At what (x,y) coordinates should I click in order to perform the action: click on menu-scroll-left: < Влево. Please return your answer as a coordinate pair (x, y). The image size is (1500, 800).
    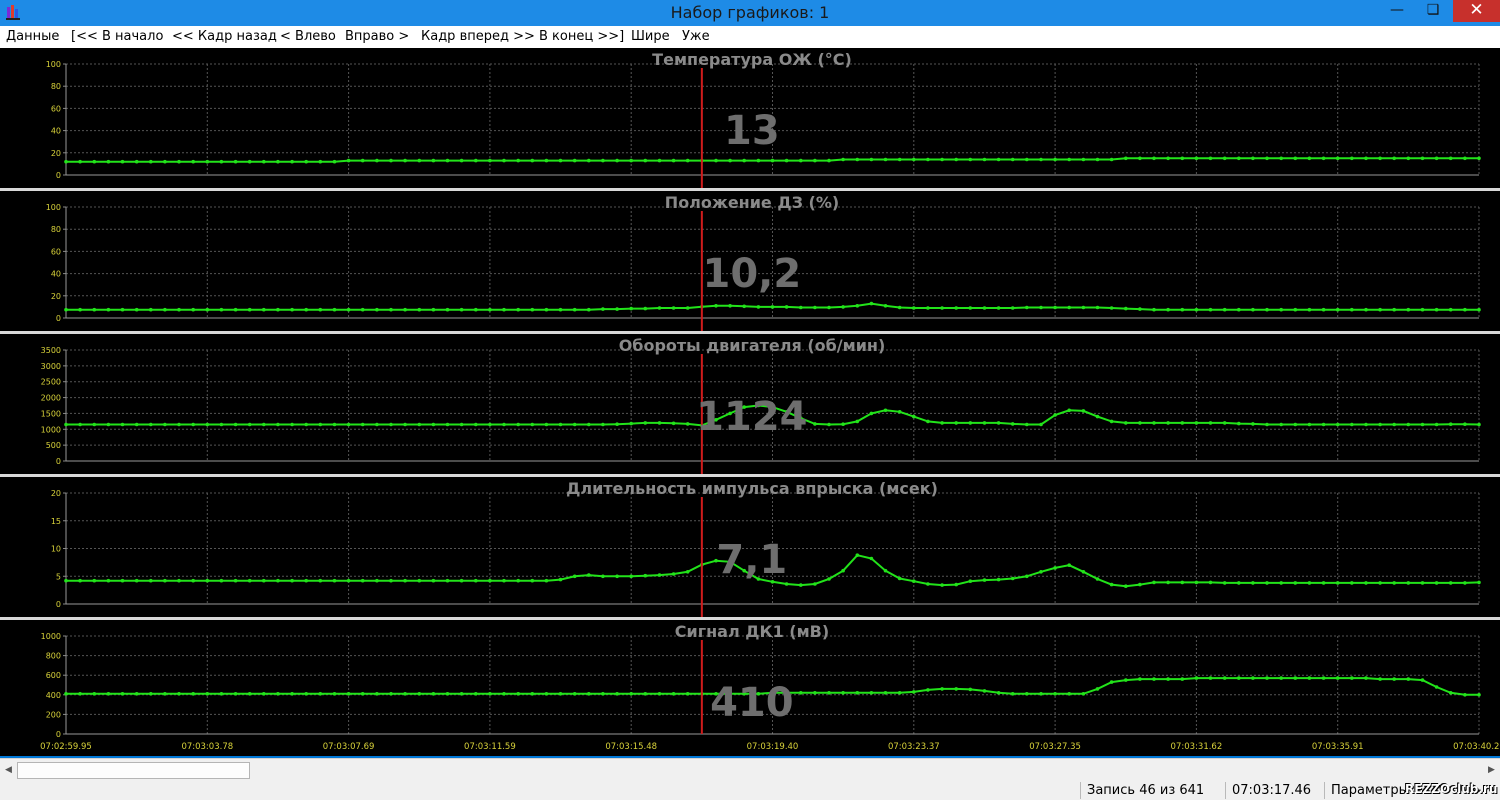
    Looking at the image, I should click on (308, 36).